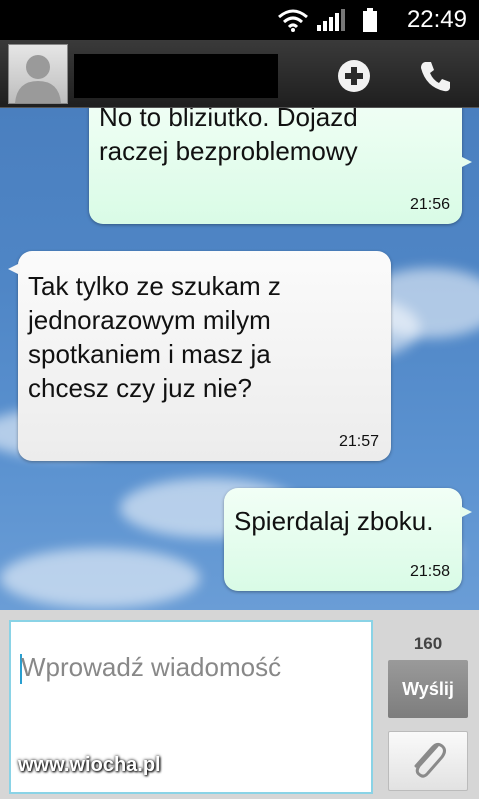  What do you see at coordinates (176, 76) in the screenshot?
I see `contact-name-redacted` at bounding box center [176, 76].